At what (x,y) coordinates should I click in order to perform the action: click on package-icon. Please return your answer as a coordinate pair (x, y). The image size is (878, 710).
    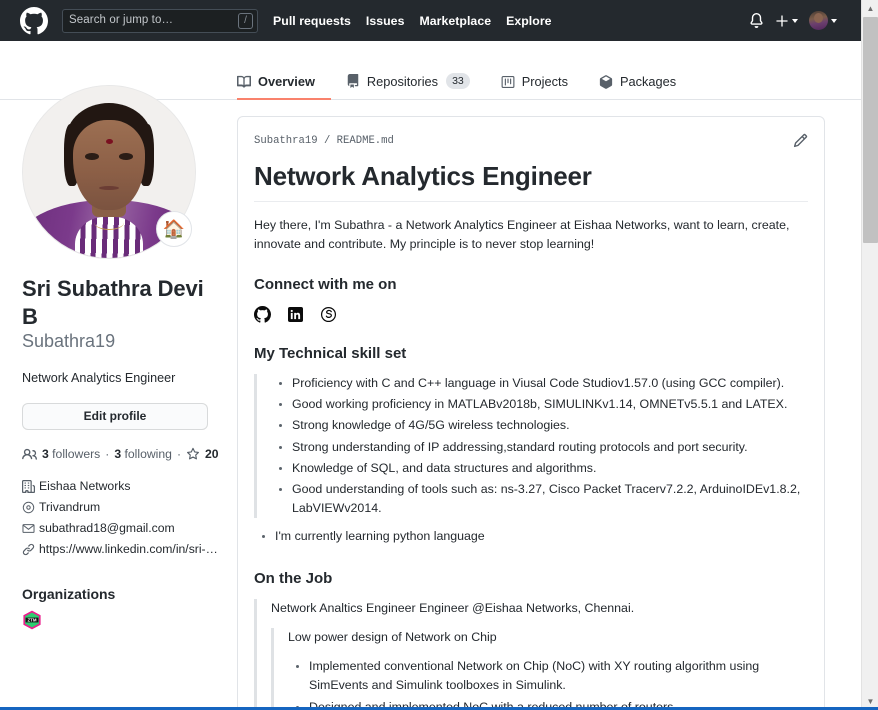
    Looking at the image, I should click on (606, 81).